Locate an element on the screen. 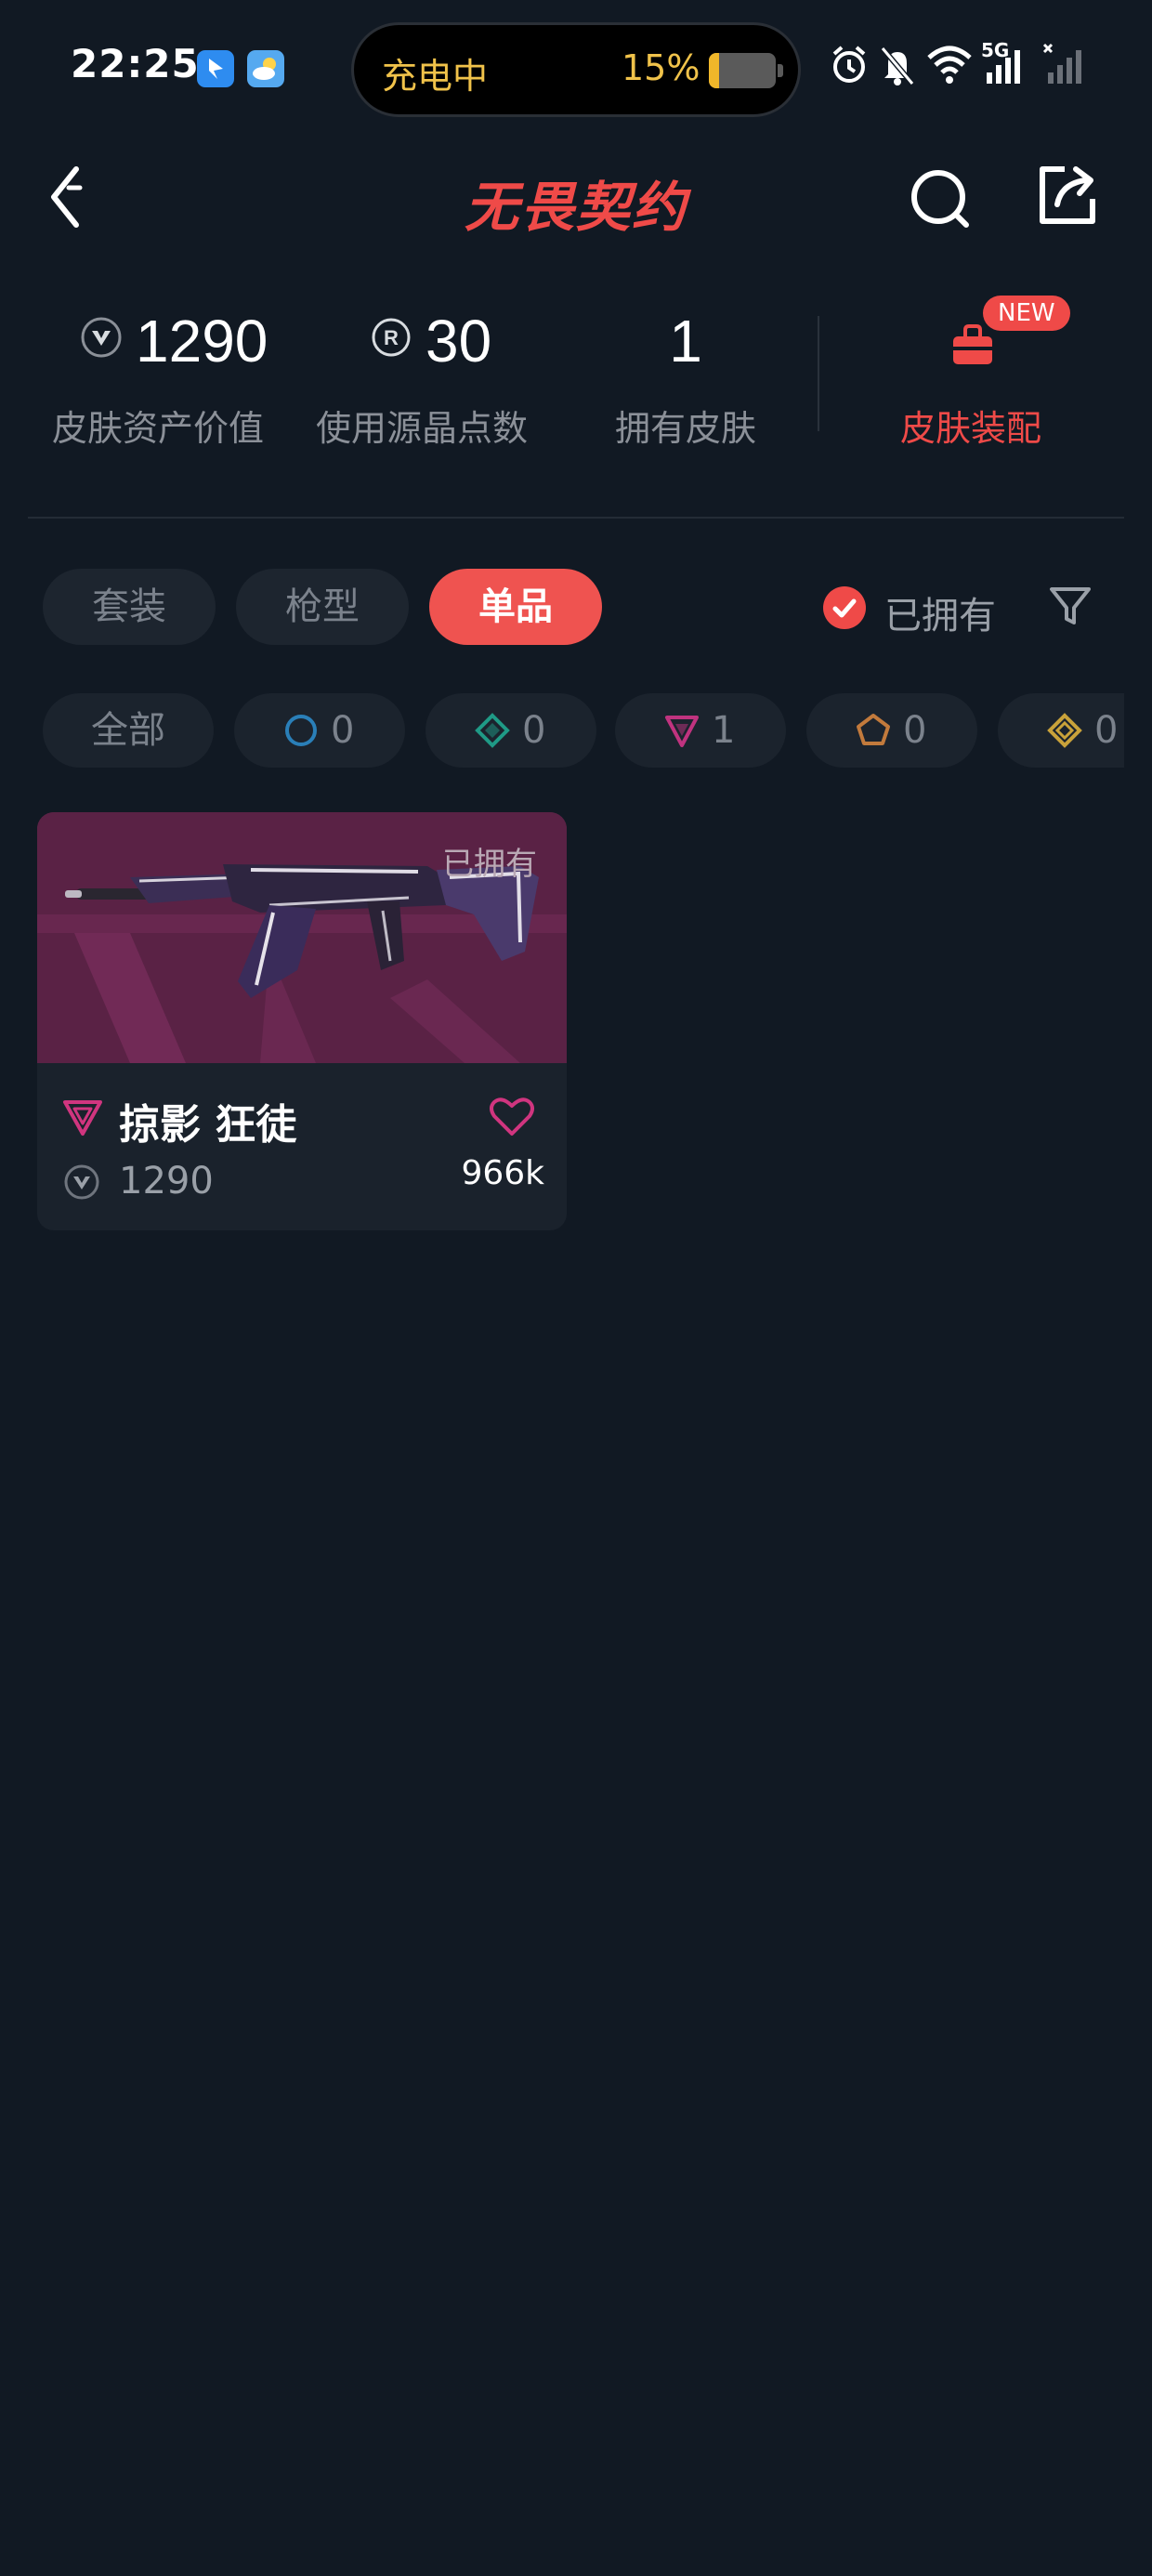  new-badge: NEW is located at coordinates (1026, 313).